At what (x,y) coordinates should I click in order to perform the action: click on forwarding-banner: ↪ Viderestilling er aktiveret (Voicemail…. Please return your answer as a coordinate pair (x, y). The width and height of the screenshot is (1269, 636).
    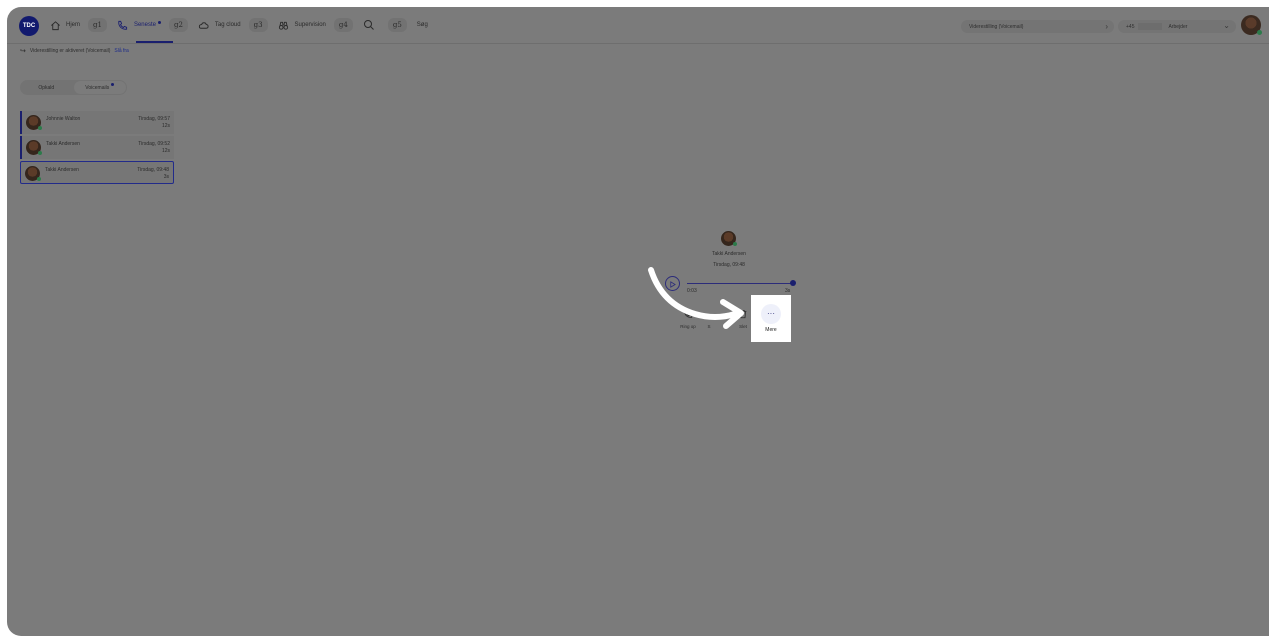
    Looking at the image, I should click on (74, 51).